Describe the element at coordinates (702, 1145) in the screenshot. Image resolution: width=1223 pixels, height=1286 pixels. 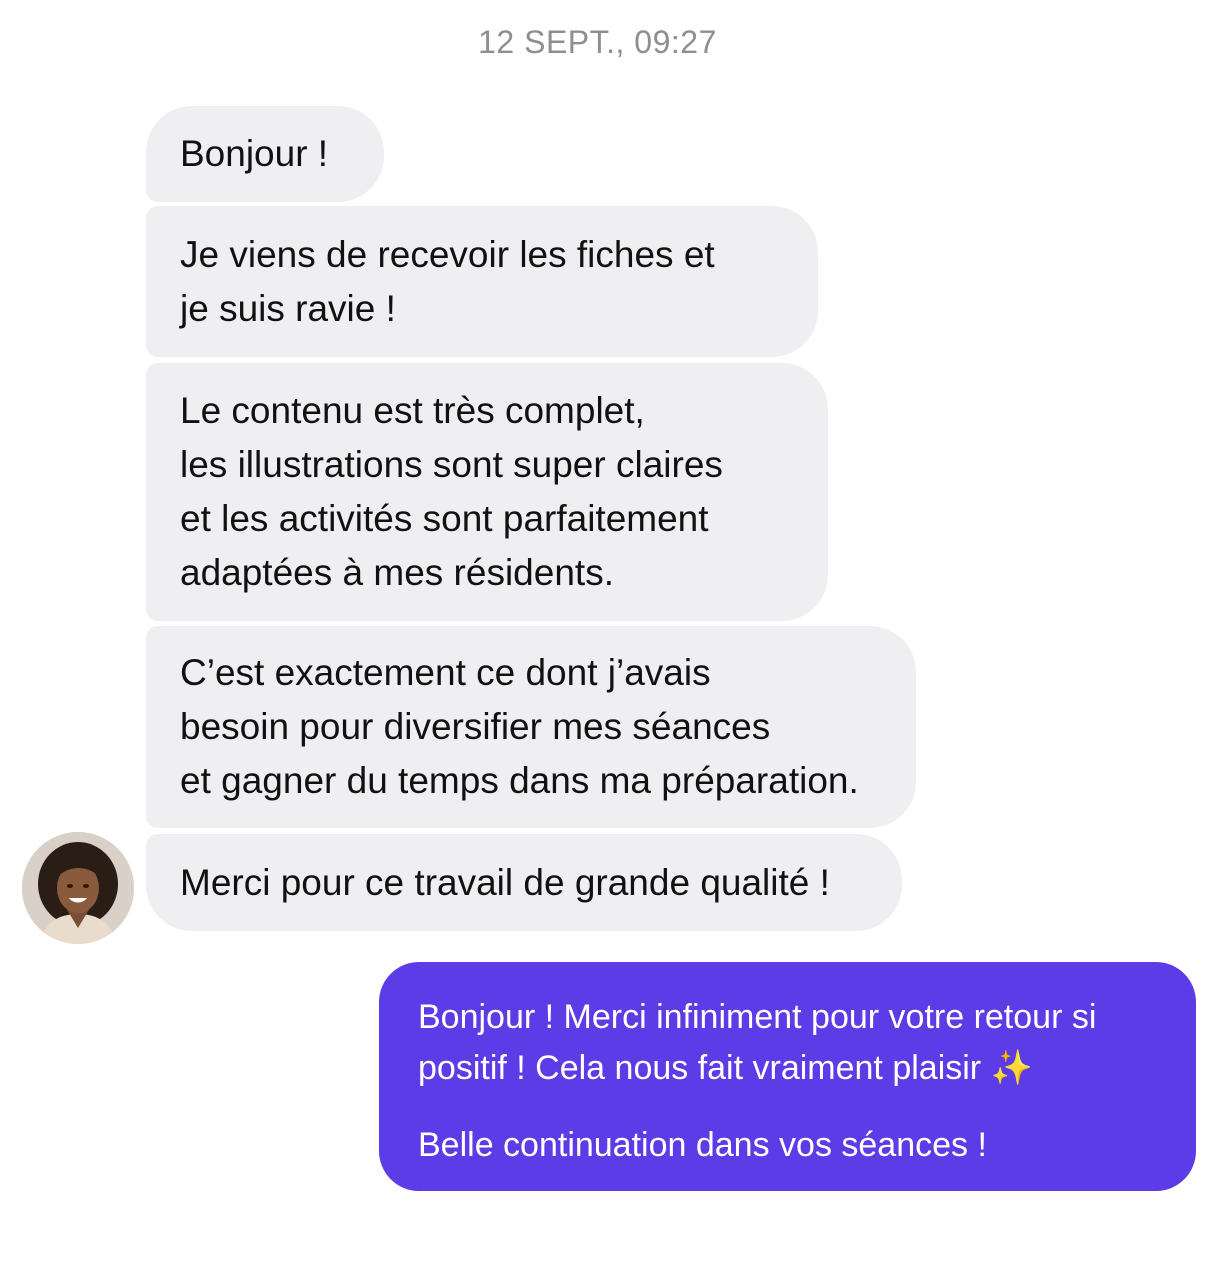
I see `message-text-line: Belle continuation dans vos séances !` at that location.